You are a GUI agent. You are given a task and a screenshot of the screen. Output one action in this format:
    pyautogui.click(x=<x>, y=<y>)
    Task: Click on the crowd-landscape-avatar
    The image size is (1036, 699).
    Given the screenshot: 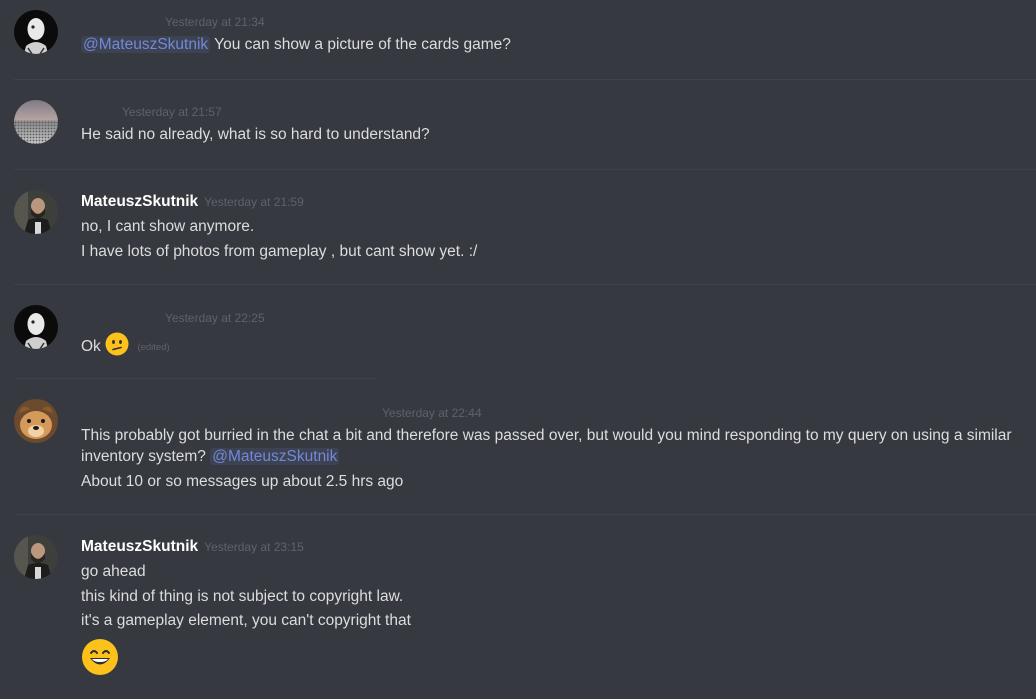 What is the action you would take?
    pyautogui.click(x=36, y=122)
    